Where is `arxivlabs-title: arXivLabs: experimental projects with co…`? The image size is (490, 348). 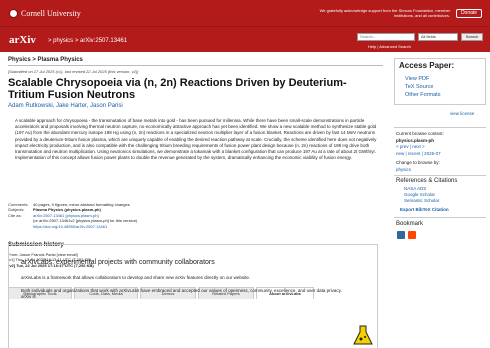
arxivlabs-title: arXivLabs: experimental projects with co… is located at coordinates (118, 262).